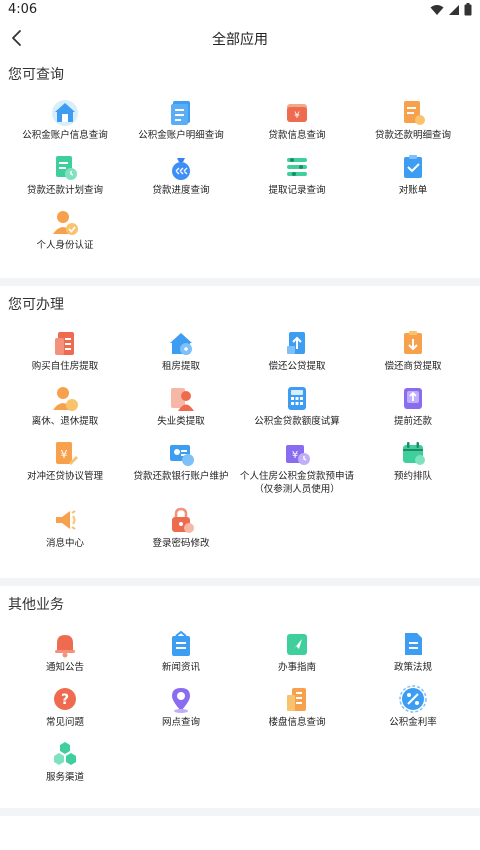 The image size is (480, 850). Describe the element at coordinates (66, 520) in the screenshot. I see `megaphone-icon` at that location.